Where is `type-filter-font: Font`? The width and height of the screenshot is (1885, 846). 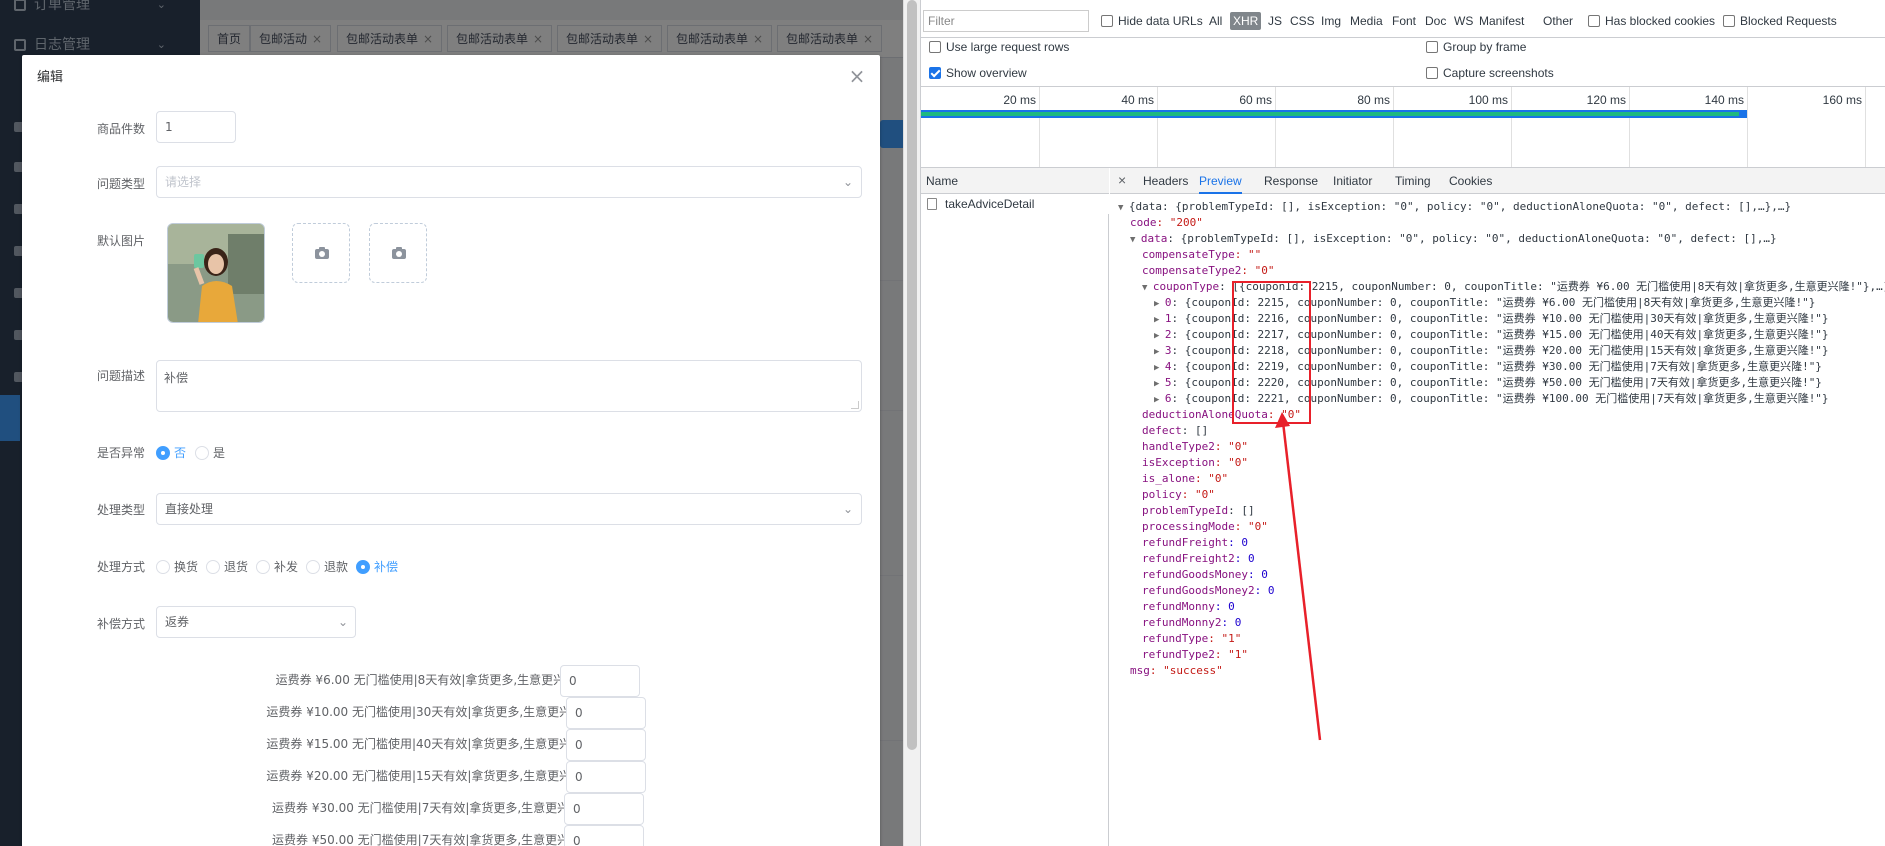 type-filter-font: Font is located at coordinates (1404, 21).